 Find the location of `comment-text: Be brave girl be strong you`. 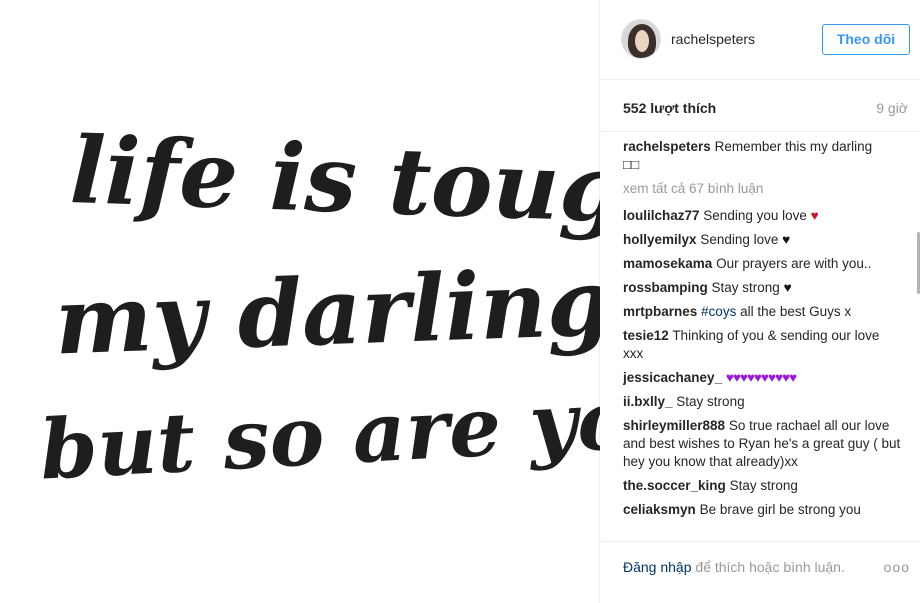

comment-text: Be brave girl be strong you is located at coordinates (780, 509).